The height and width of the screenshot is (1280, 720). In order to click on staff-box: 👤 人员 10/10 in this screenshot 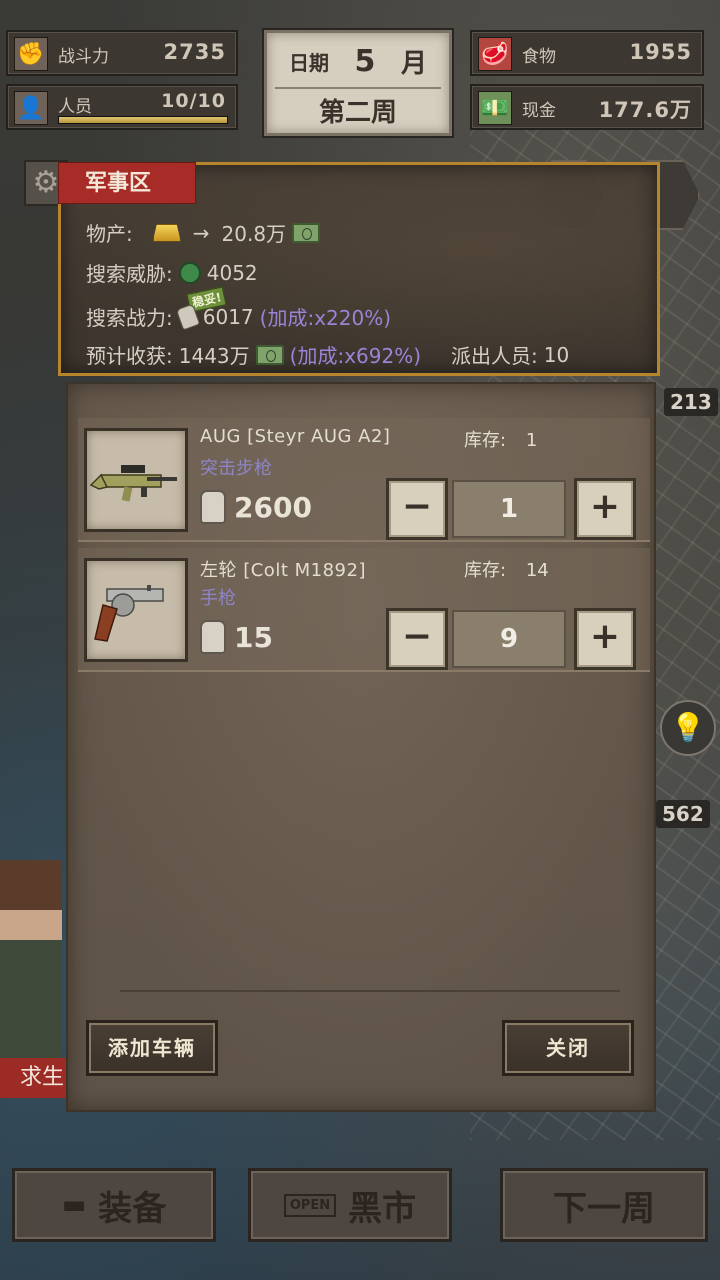, I will do `click(122, 107)`.